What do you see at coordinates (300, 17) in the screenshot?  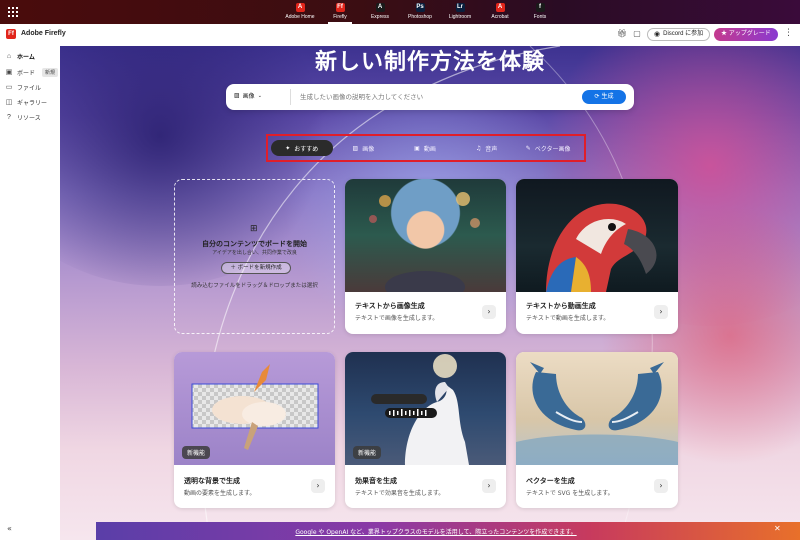 I see `app-label: Adobe Home` at bounding box center [300, 17].